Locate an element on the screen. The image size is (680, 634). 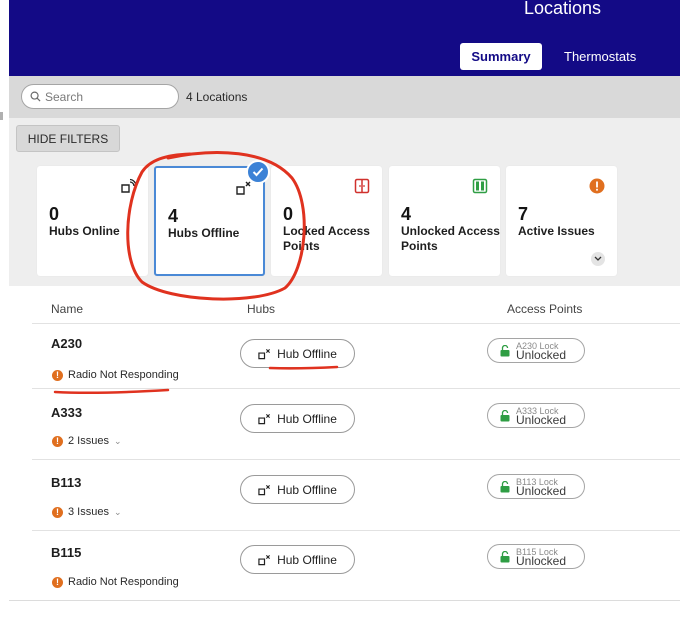
row-status-text: 2 Issues is located at coordinates (88, 441).